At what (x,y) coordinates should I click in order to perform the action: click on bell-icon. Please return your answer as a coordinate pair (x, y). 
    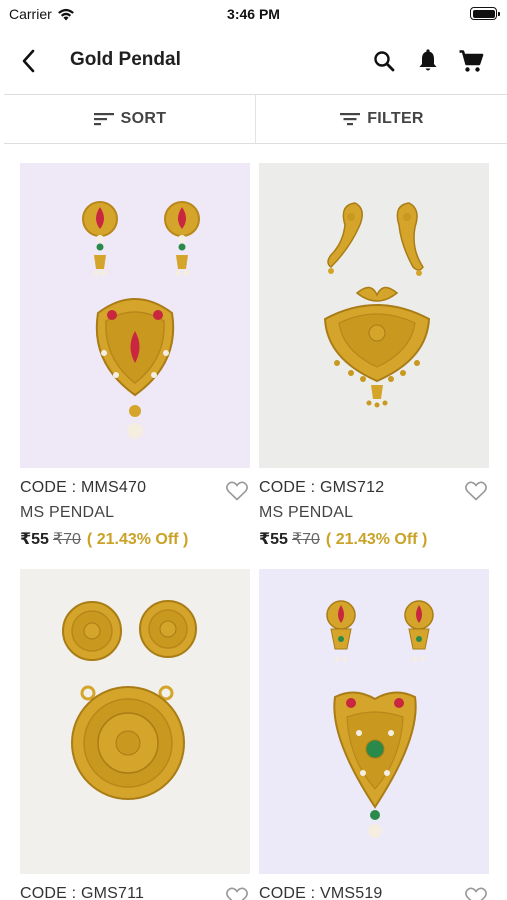
    Looking at the image, I should click on (428, 60).